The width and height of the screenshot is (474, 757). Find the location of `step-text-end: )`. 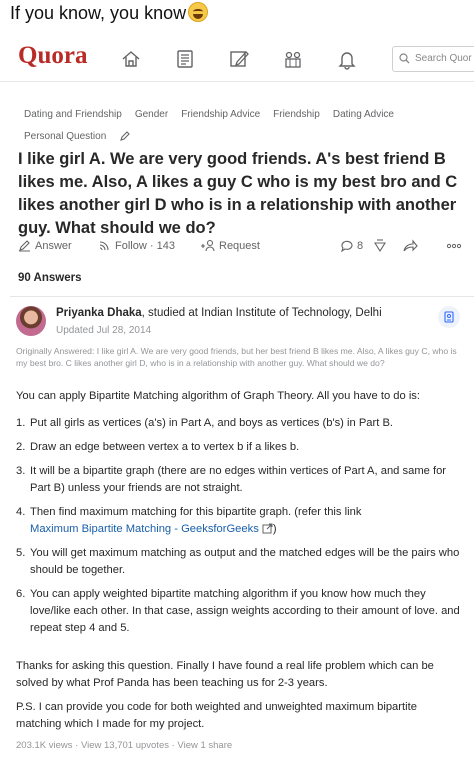

step-text-end: ) is located at coordinates (274, 529).